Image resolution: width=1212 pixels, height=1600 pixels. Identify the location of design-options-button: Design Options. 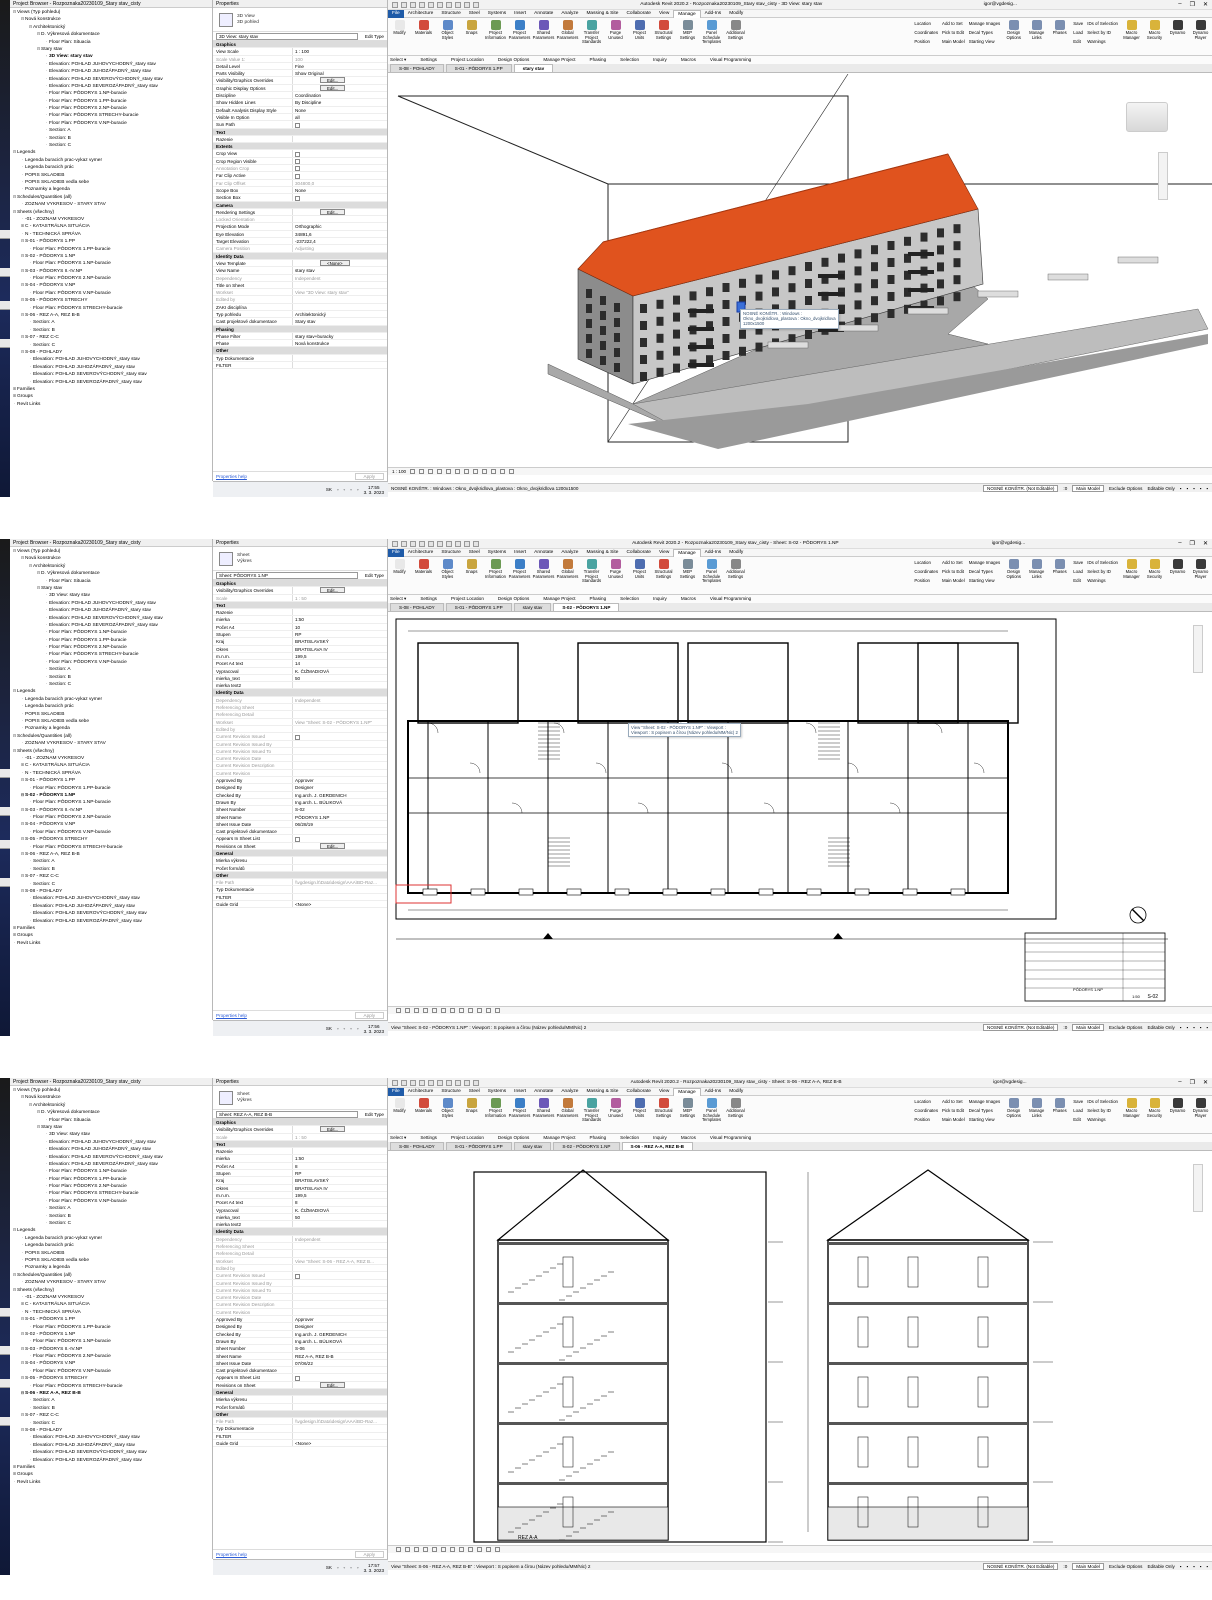
(1013, 575).